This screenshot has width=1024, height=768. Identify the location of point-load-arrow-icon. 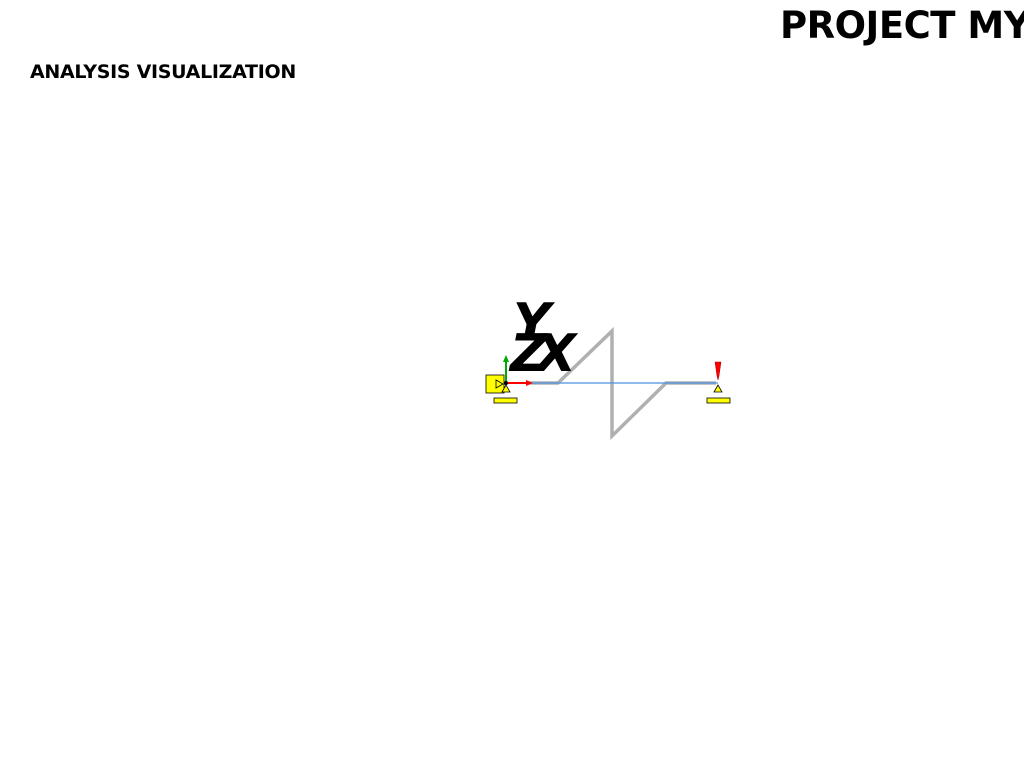
(718, 371).